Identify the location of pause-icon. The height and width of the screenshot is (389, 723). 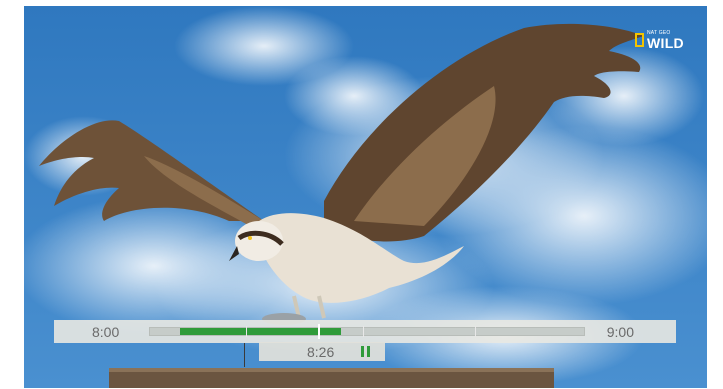
(366, 351).